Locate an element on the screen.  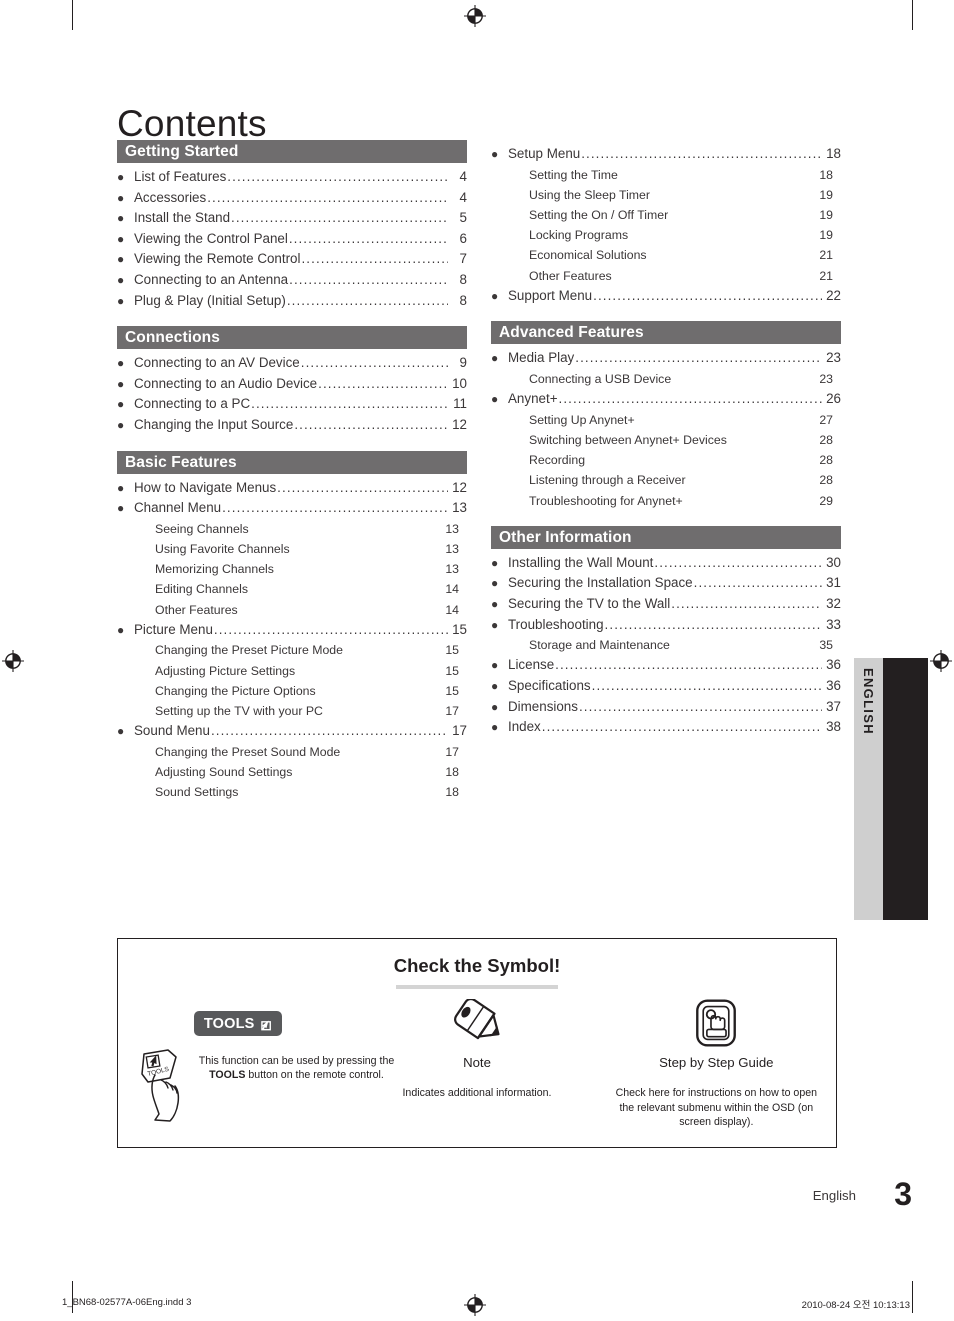
toc-entry-title: Economical Solutions is located at coordinates (588, 255).